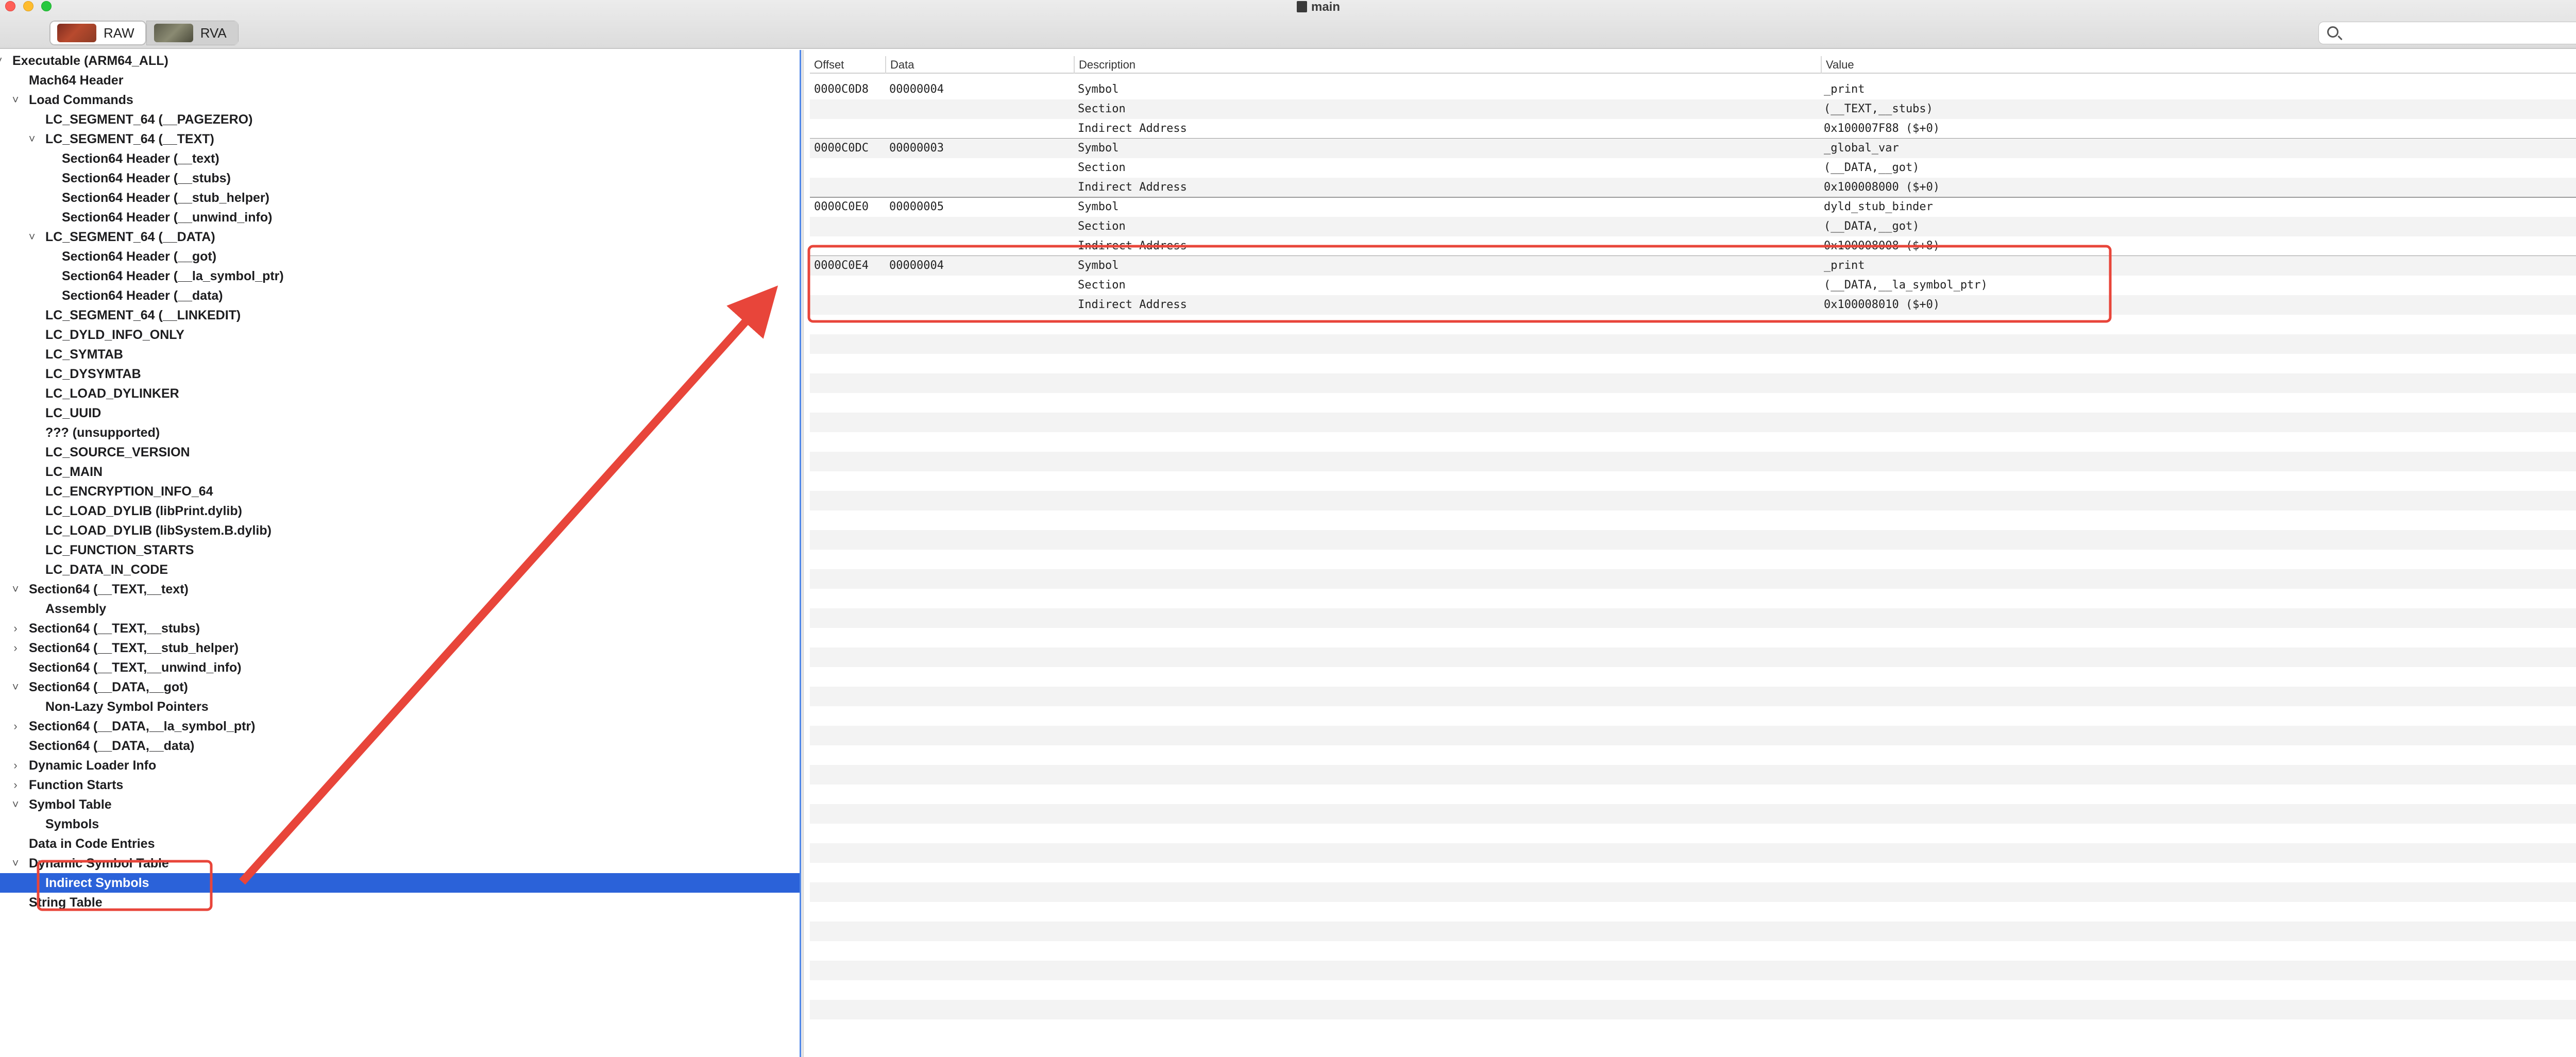 The image size is (2576, 1057). Describe the element at coordinates (400, 217) in the screenshot. I see `outline-item: Section64 Header (__unwind_info)` at that location.